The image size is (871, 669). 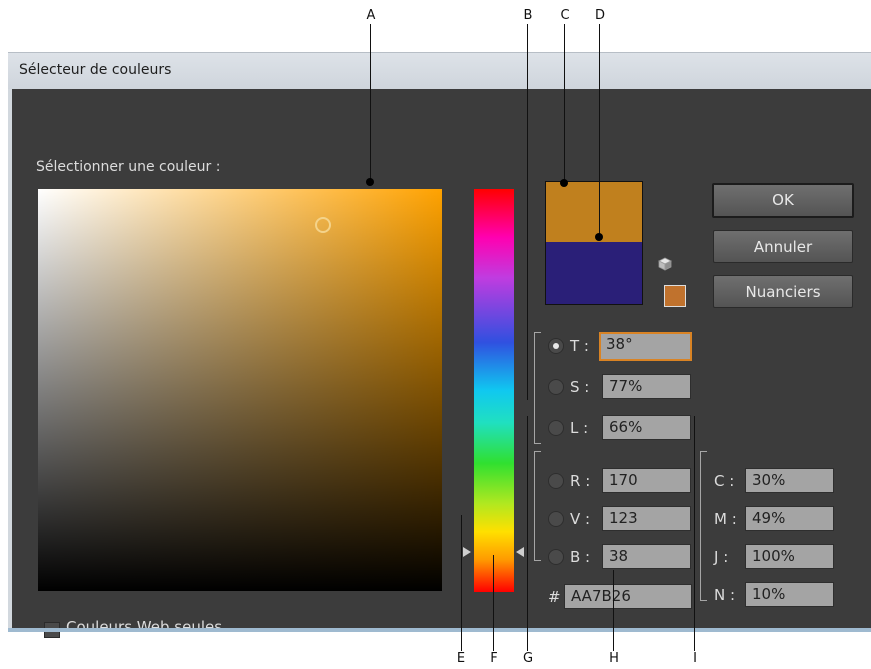 I want to click on callout-g: G, so click(x=528, y=658).